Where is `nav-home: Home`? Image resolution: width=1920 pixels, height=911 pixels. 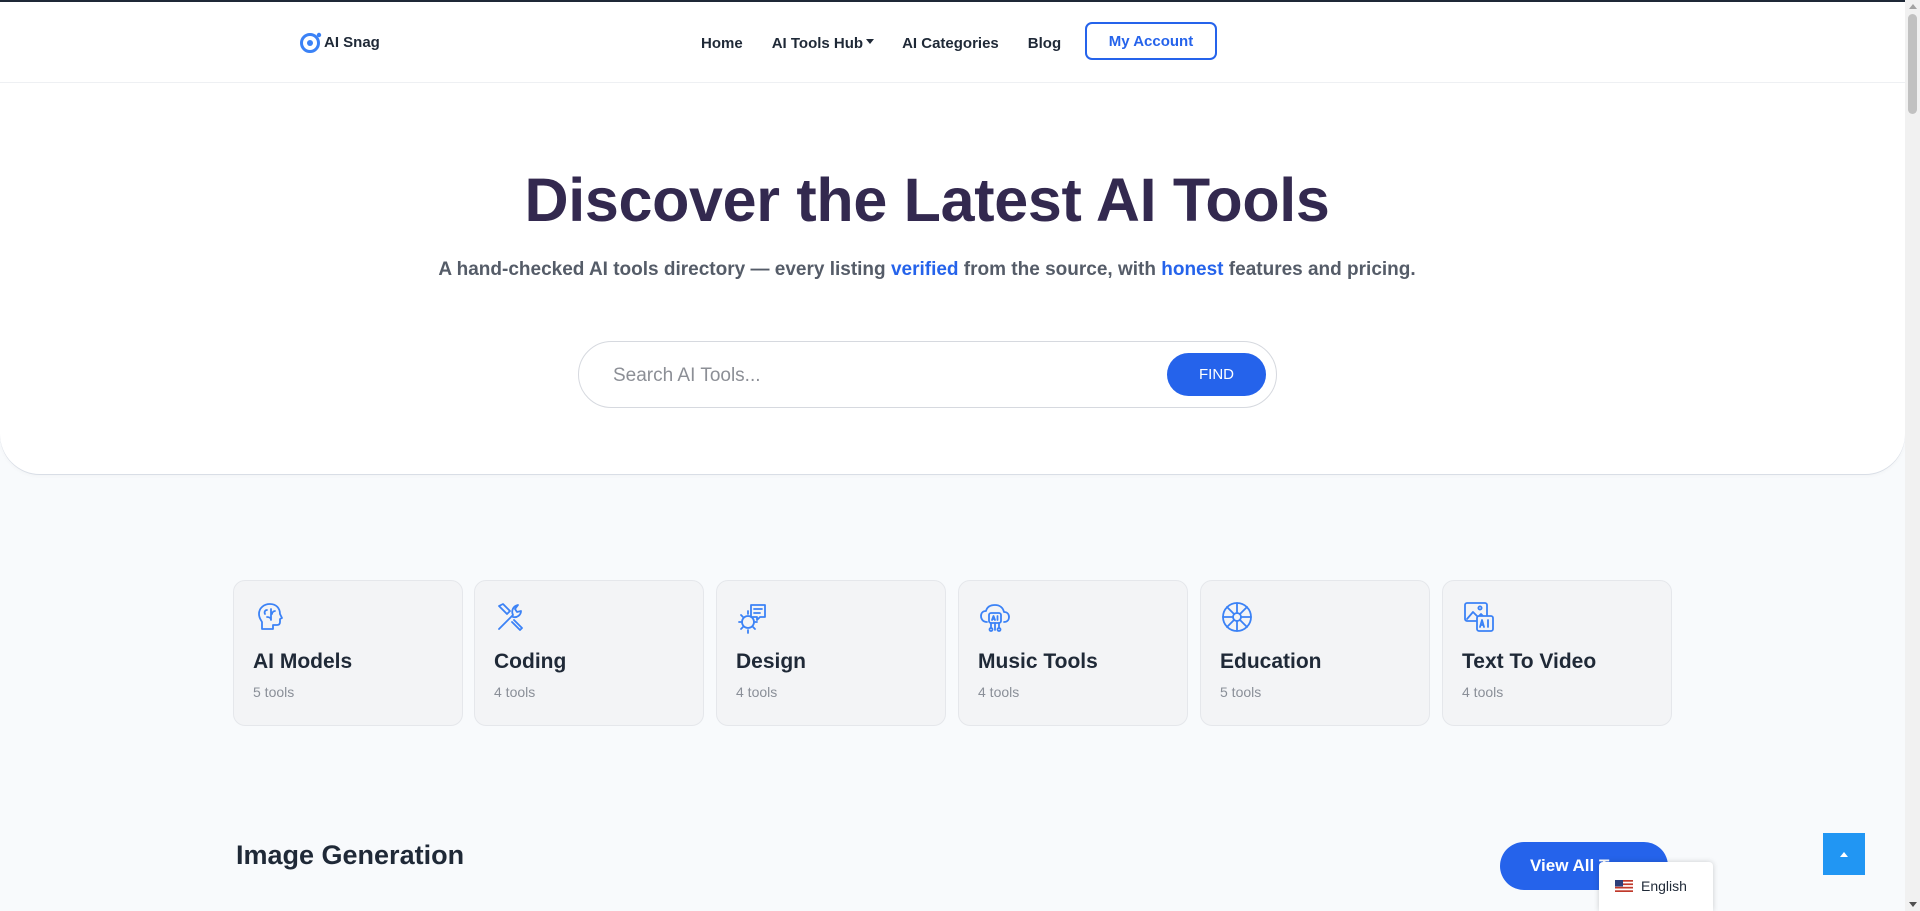
nav-home: Home is located at coordinates (722, 43).